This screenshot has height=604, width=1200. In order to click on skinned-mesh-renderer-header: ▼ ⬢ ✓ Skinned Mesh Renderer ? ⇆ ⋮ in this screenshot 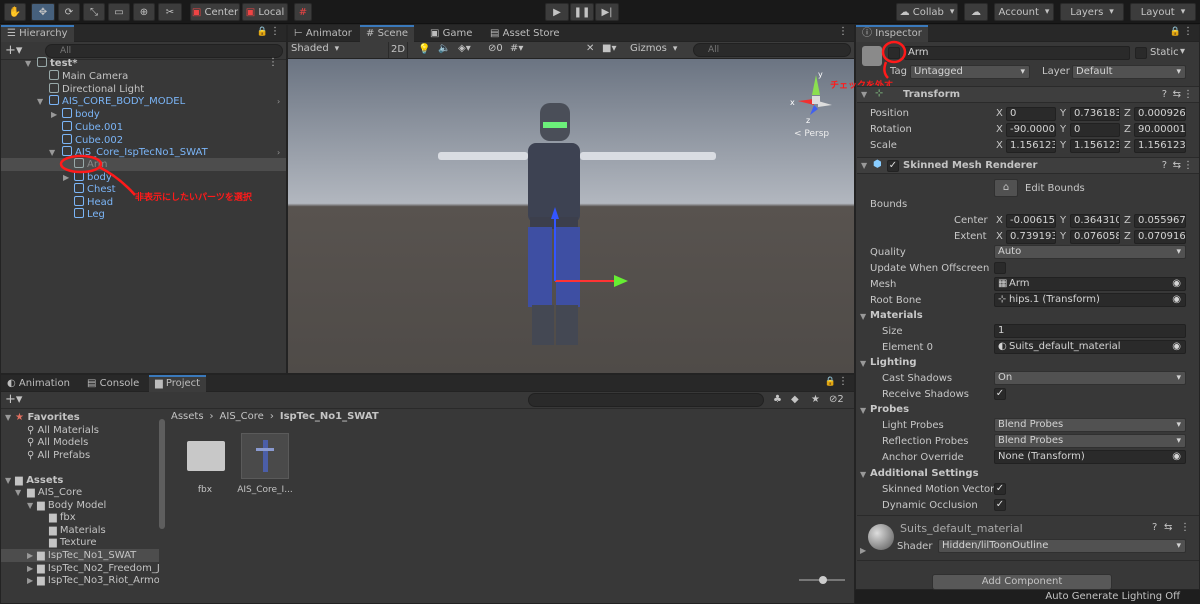, I will do `click(1028, 165)`.